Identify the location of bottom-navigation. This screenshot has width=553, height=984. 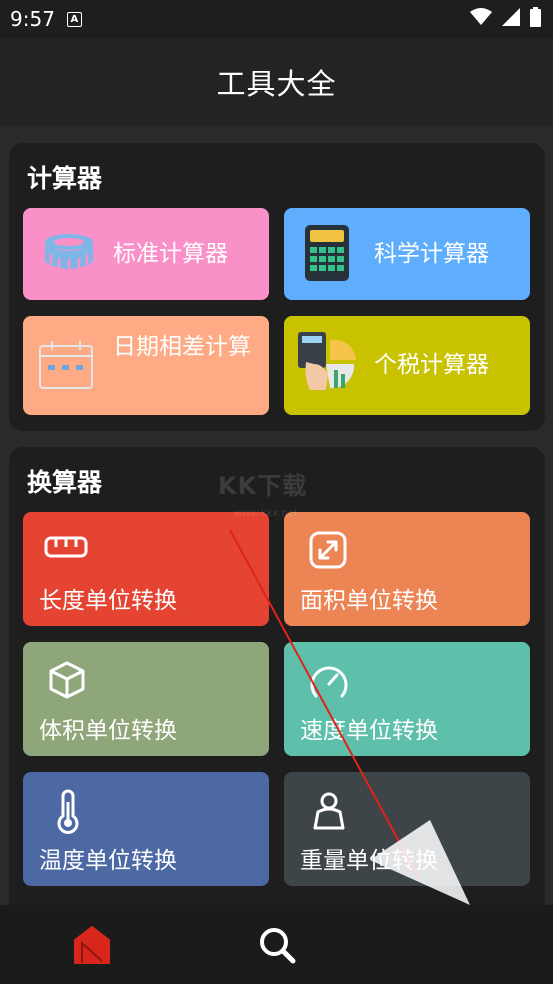
(276, 944).